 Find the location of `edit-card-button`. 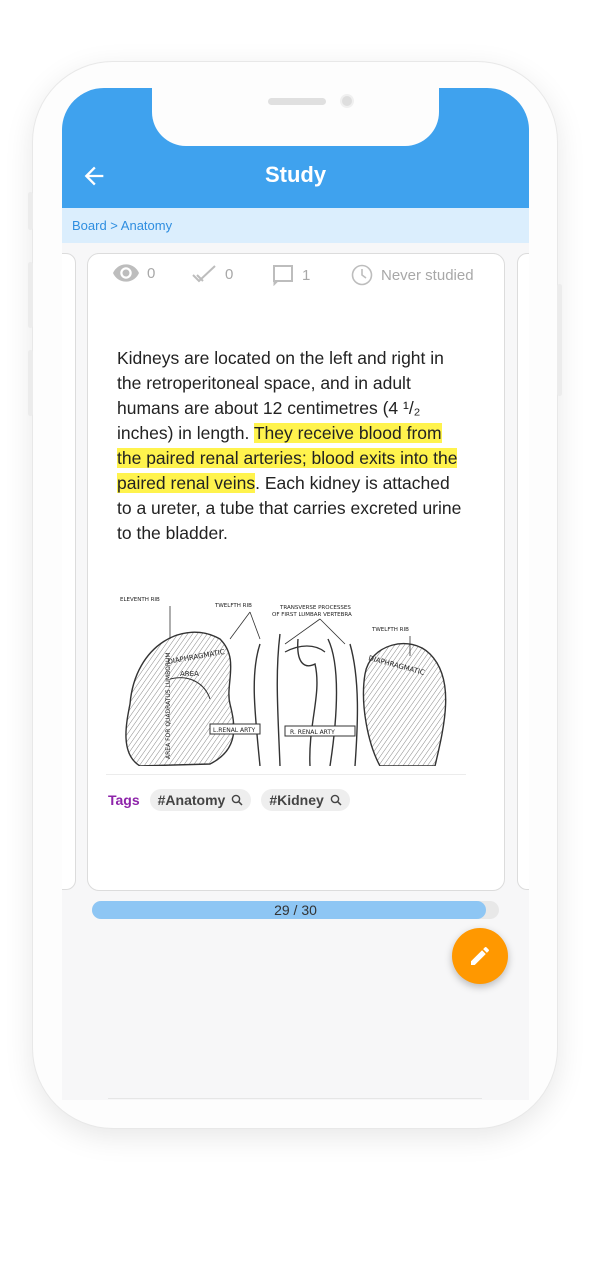

edit-card-button is located at coordinates (480, 956).